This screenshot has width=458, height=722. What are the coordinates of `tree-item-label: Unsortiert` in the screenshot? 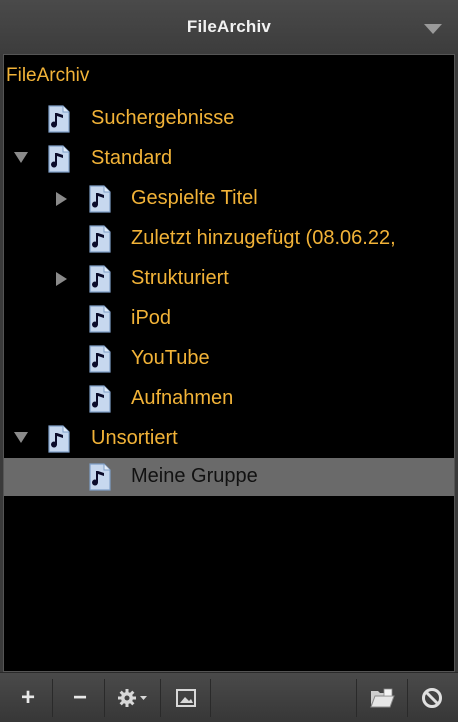 It's located at (134, 438).